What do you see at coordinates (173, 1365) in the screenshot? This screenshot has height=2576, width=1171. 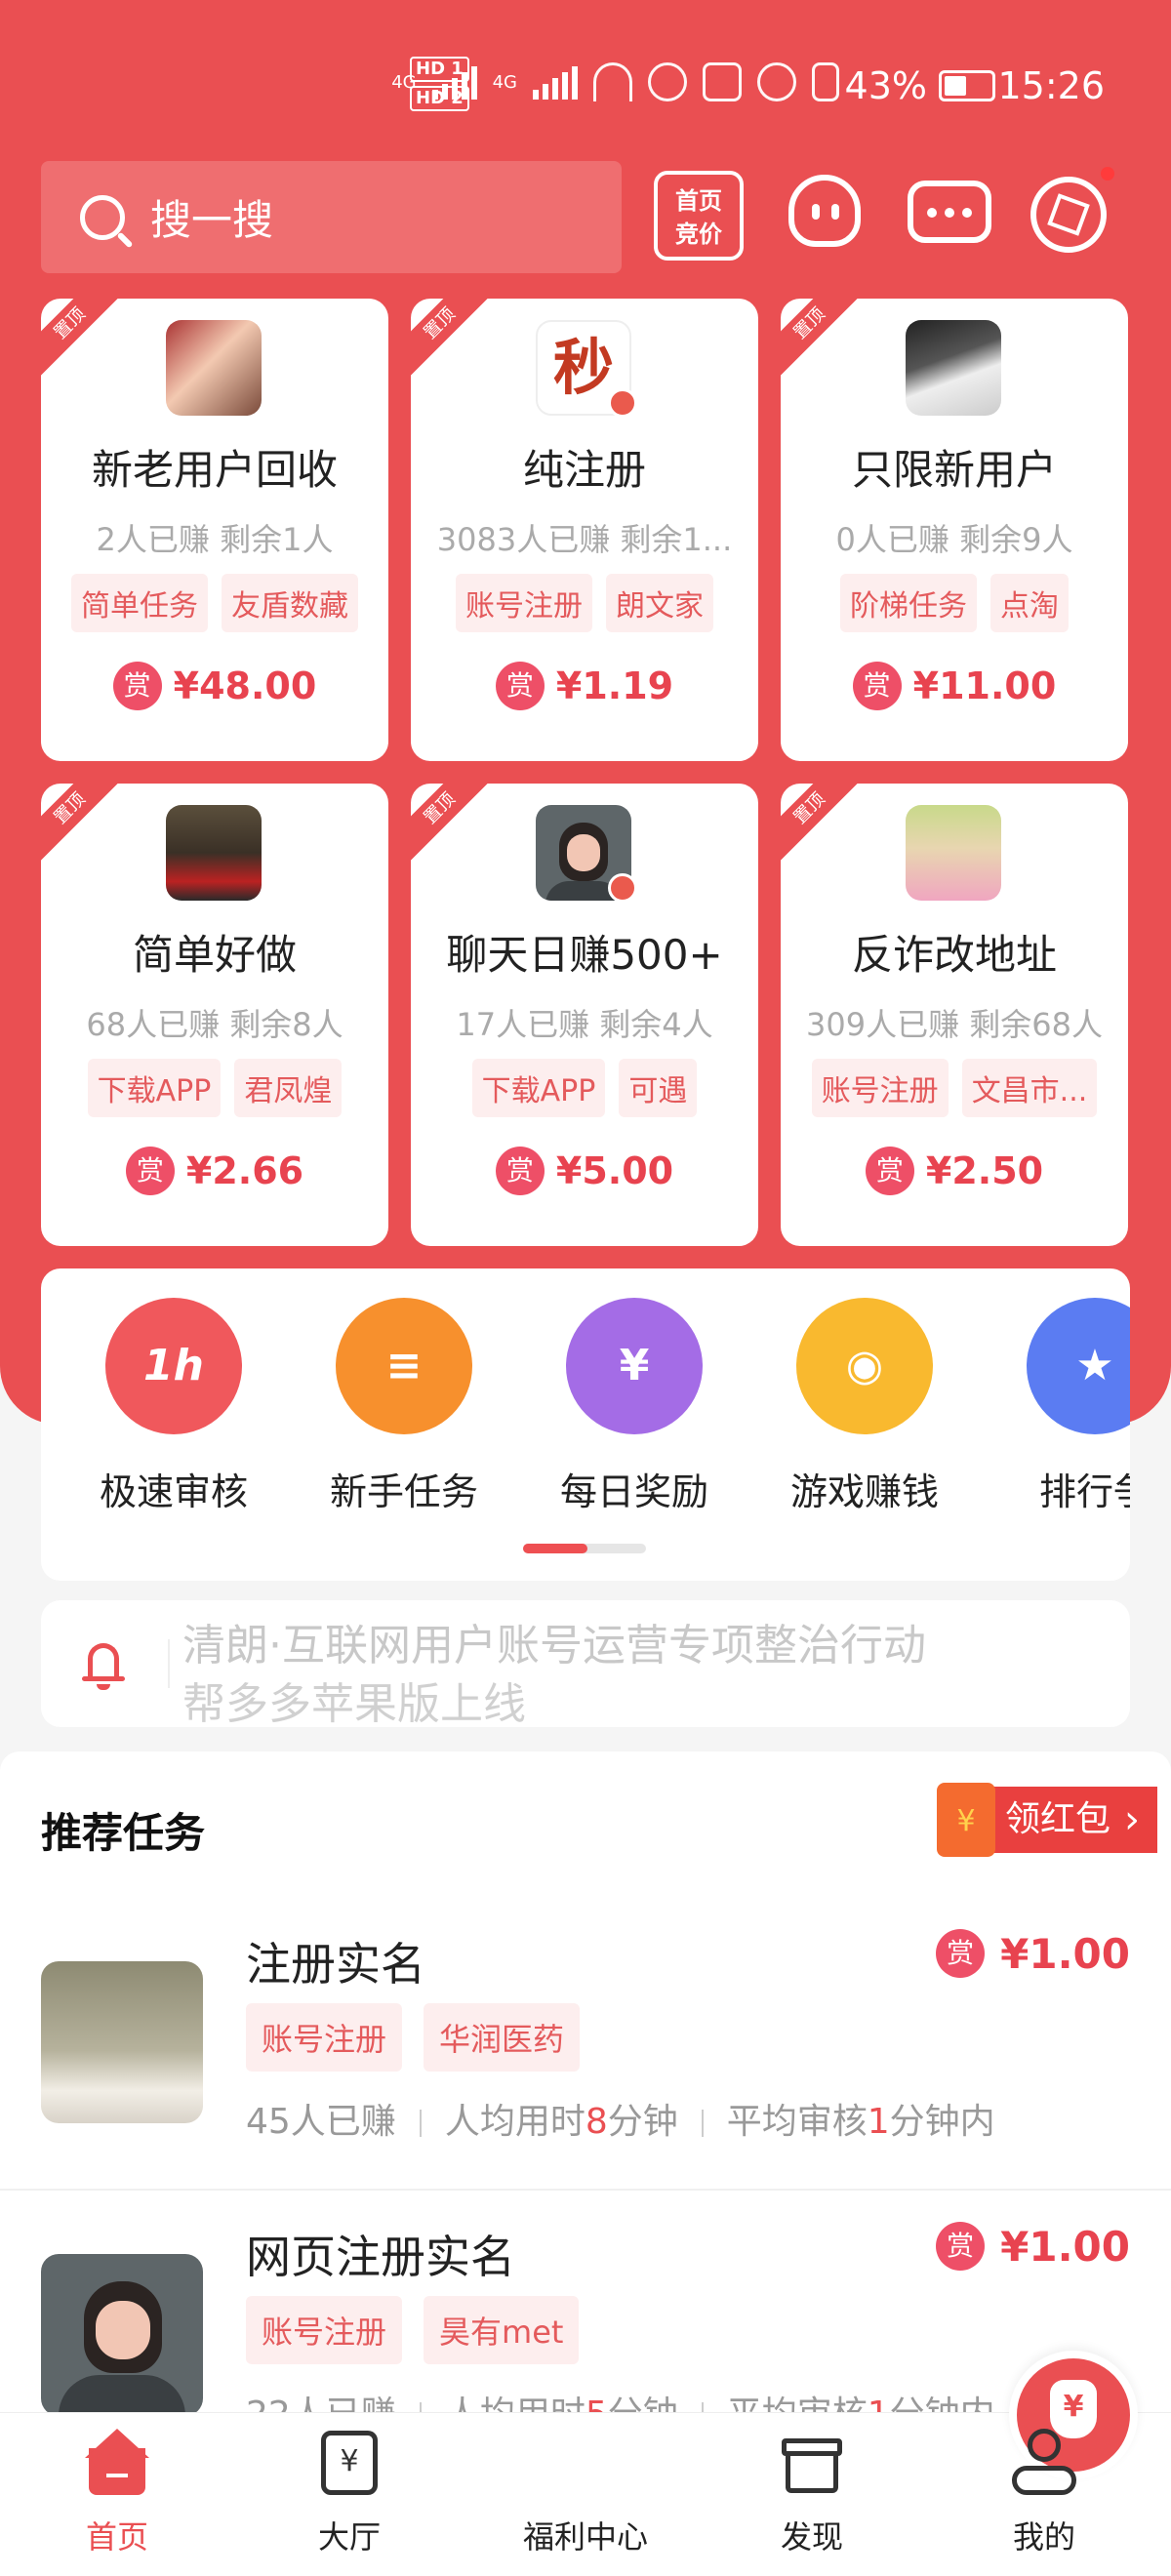 I see `quick-entry-glyph: 1h` at bounding box center [173, 1365].